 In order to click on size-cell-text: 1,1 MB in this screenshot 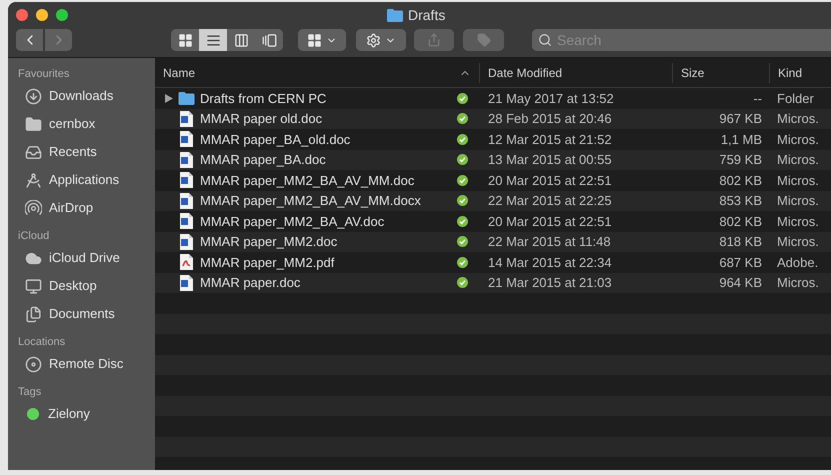, I will do `click(741, 139)`.